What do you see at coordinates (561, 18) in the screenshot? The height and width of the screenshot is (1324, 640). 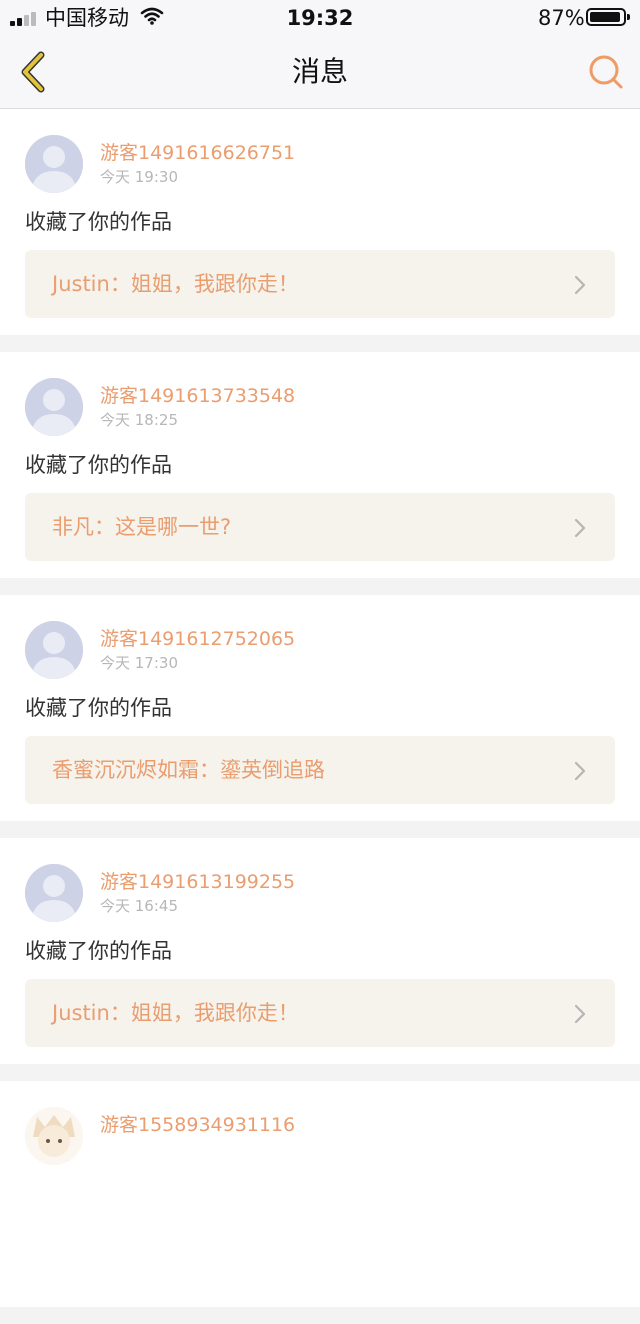 I see `battery-percentage: 87%` at bounding box center [561, 18].